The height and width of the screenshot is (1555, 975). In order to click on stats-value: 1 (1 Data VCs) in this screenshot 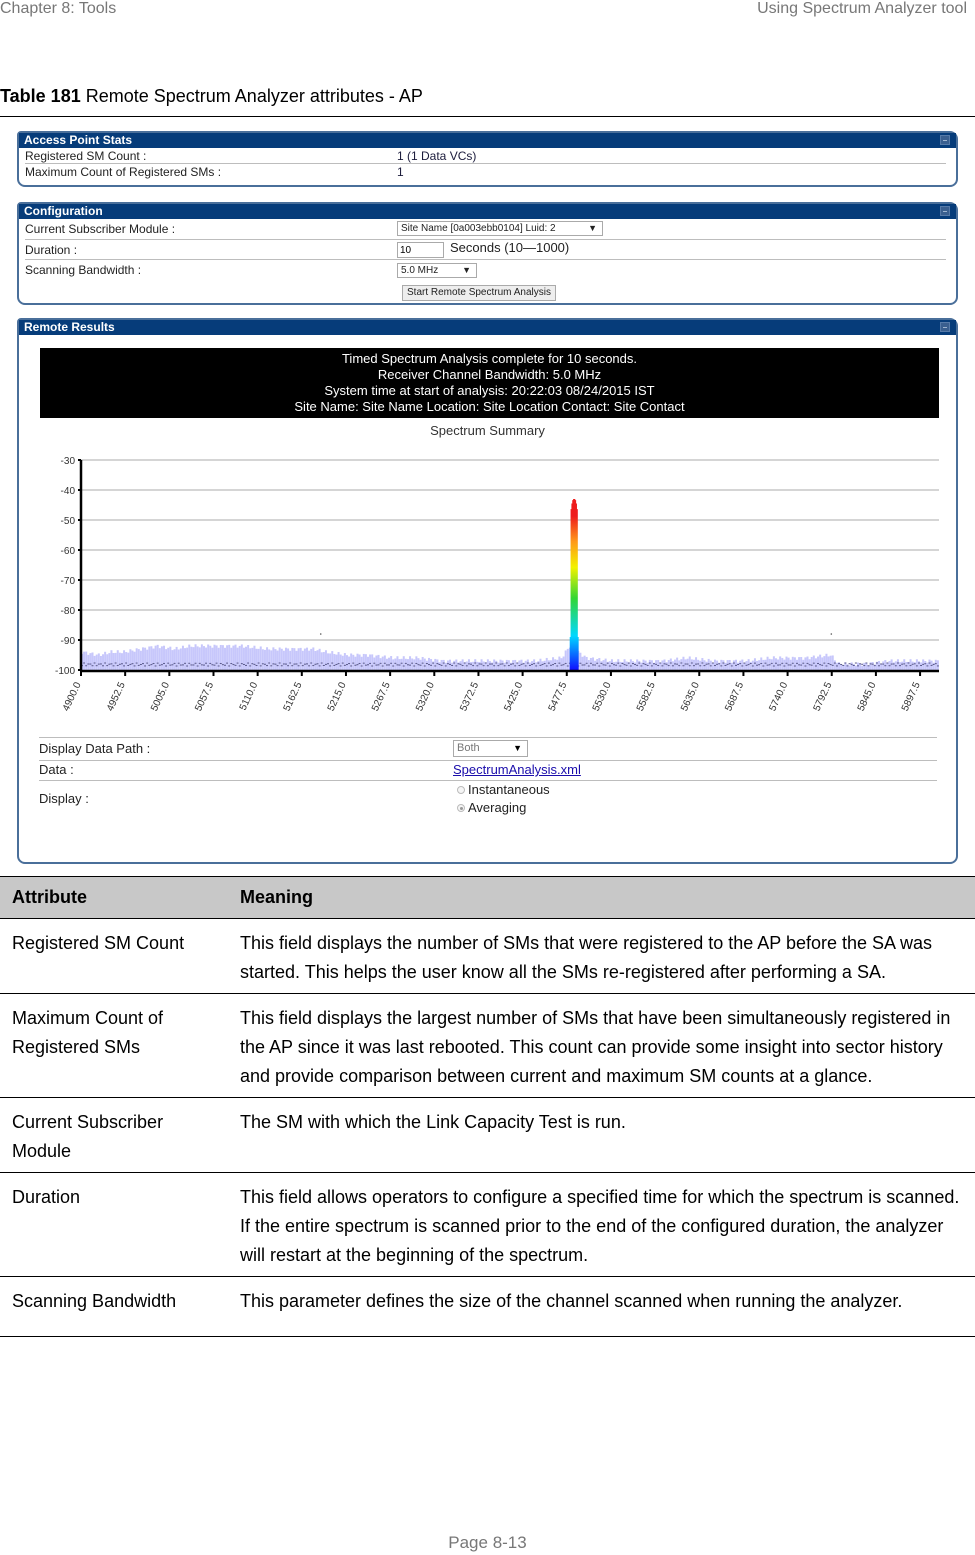, I will do `click(437, 156)`.